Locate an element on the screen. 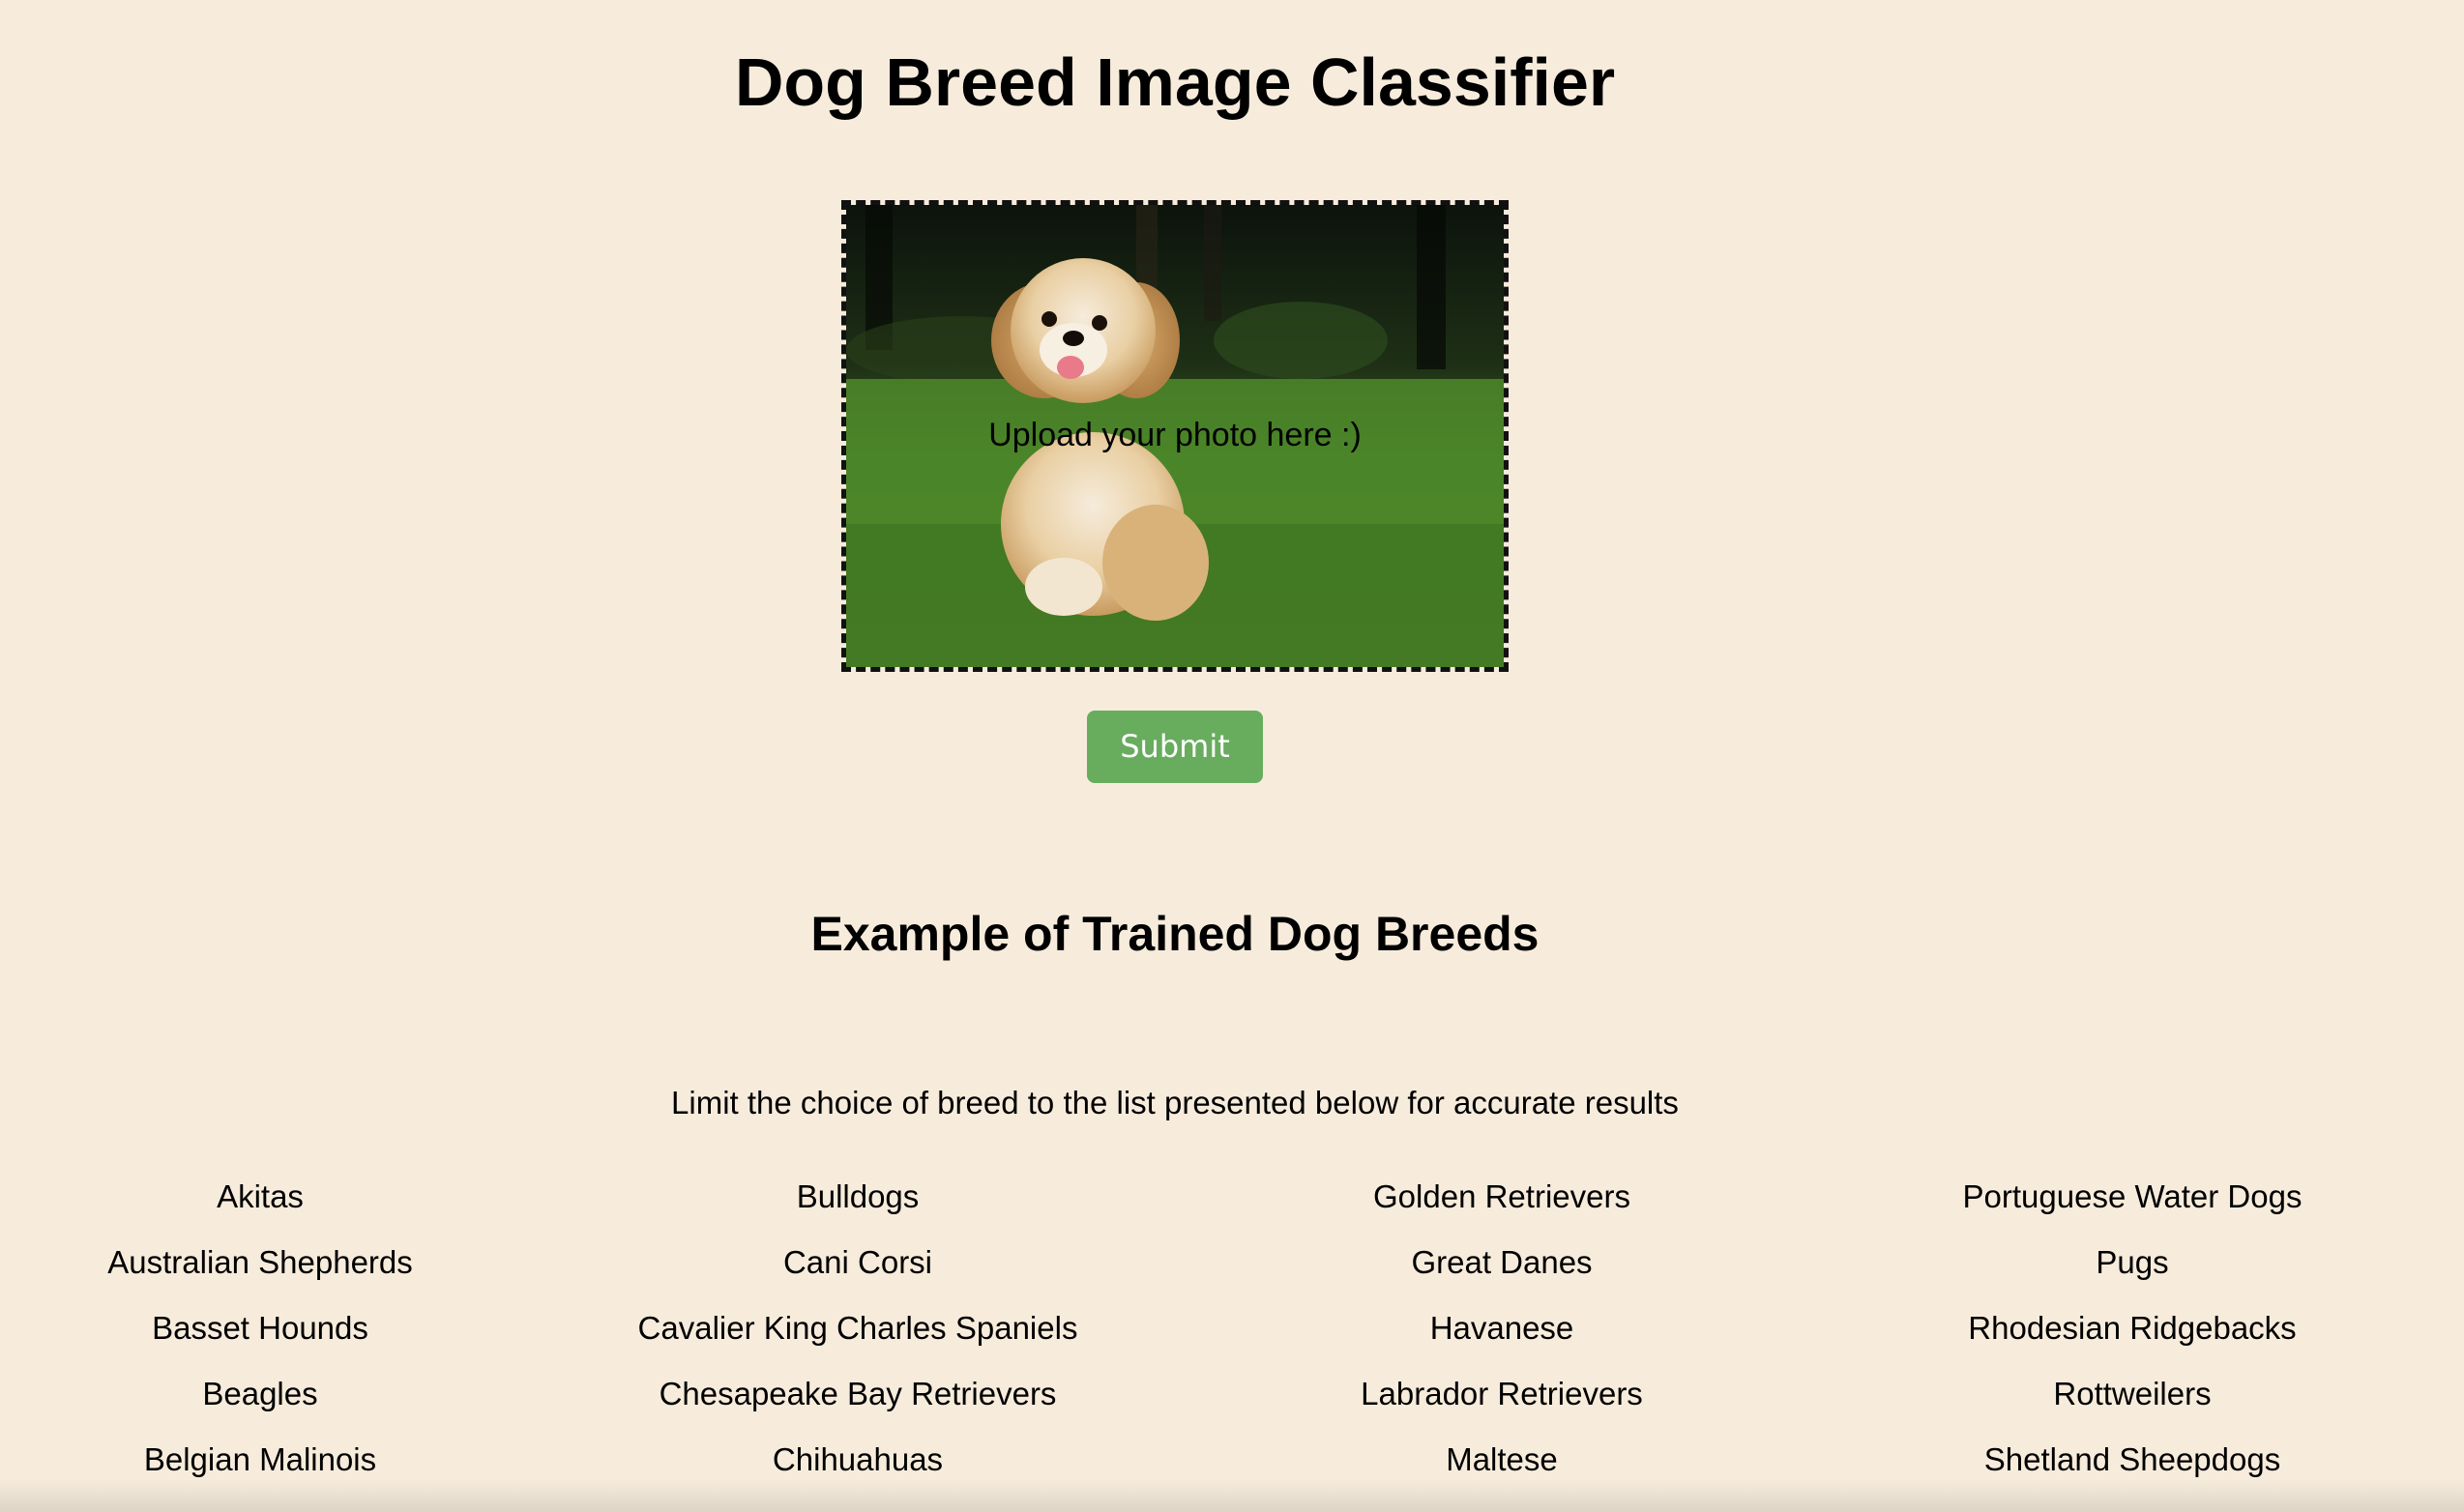 The height and width of the screenshot is (1512, 2464). breed-item: Pugs is located at coordinates (2133, 1262).